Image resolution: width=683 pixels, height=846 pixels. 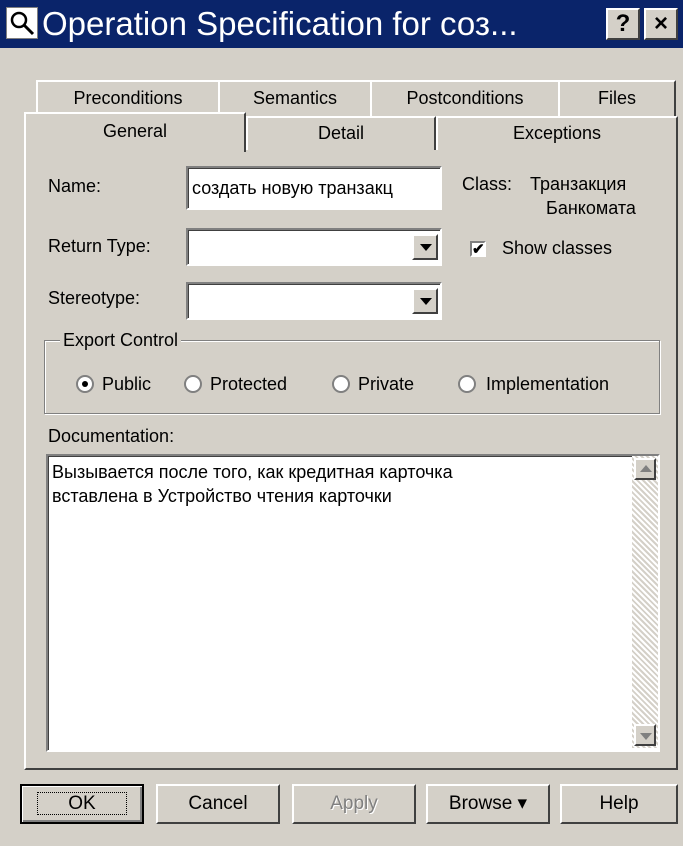 I want to click on tab-postconditions: Postconditions, so click(x=465, y=98).